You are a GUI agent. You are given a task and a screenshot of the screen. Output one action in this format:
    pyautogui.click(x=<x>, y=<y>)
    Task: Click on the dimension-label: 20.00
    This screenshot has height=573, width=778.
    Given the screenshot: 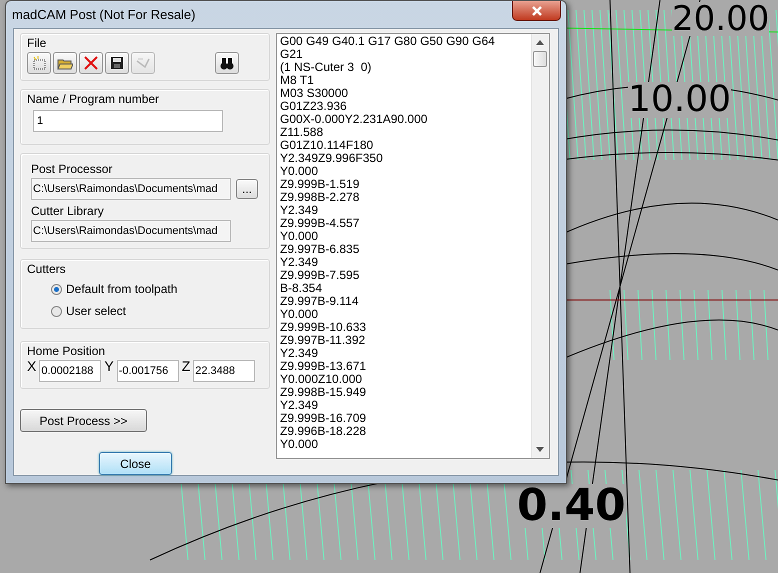 What is the action you would take?
    pyautogui.click(x=721, y=19)
    